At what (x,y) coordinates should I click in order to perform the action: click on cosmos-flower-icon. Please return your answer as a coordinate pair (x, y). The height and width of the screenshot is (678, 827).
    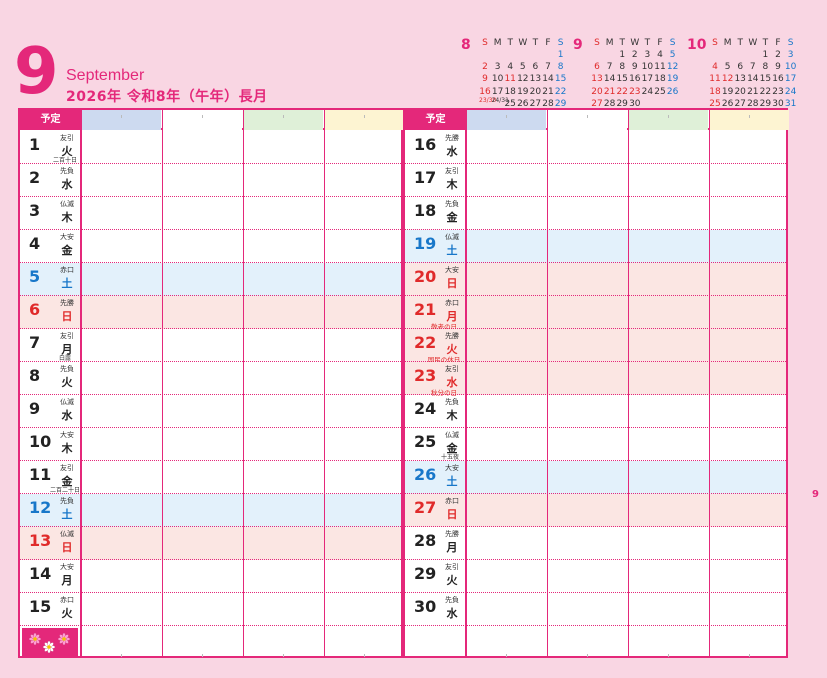
    Looking at the image, I should click on (50, 642).